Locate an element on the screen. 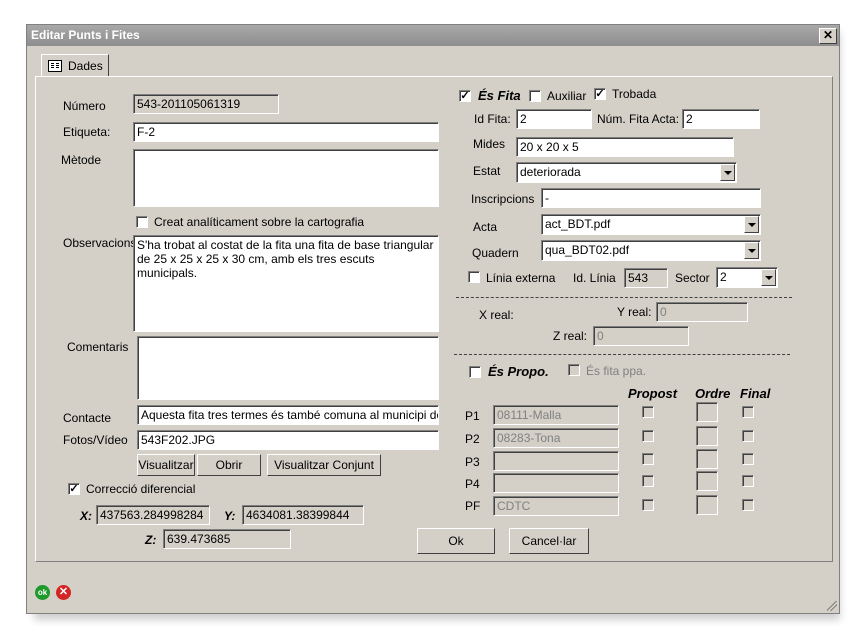 The width and height of the screenshot is (864, 626). row-p4-propost-checkbox is located at coordinates (648, 481).